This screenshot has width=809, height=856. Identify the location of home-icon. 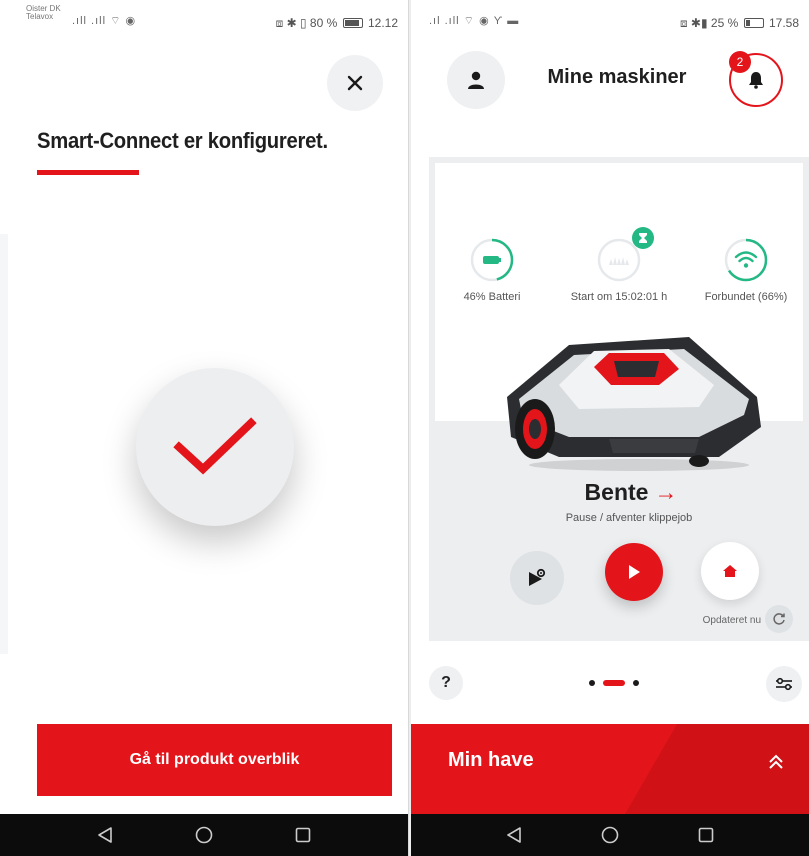
(730, 571).